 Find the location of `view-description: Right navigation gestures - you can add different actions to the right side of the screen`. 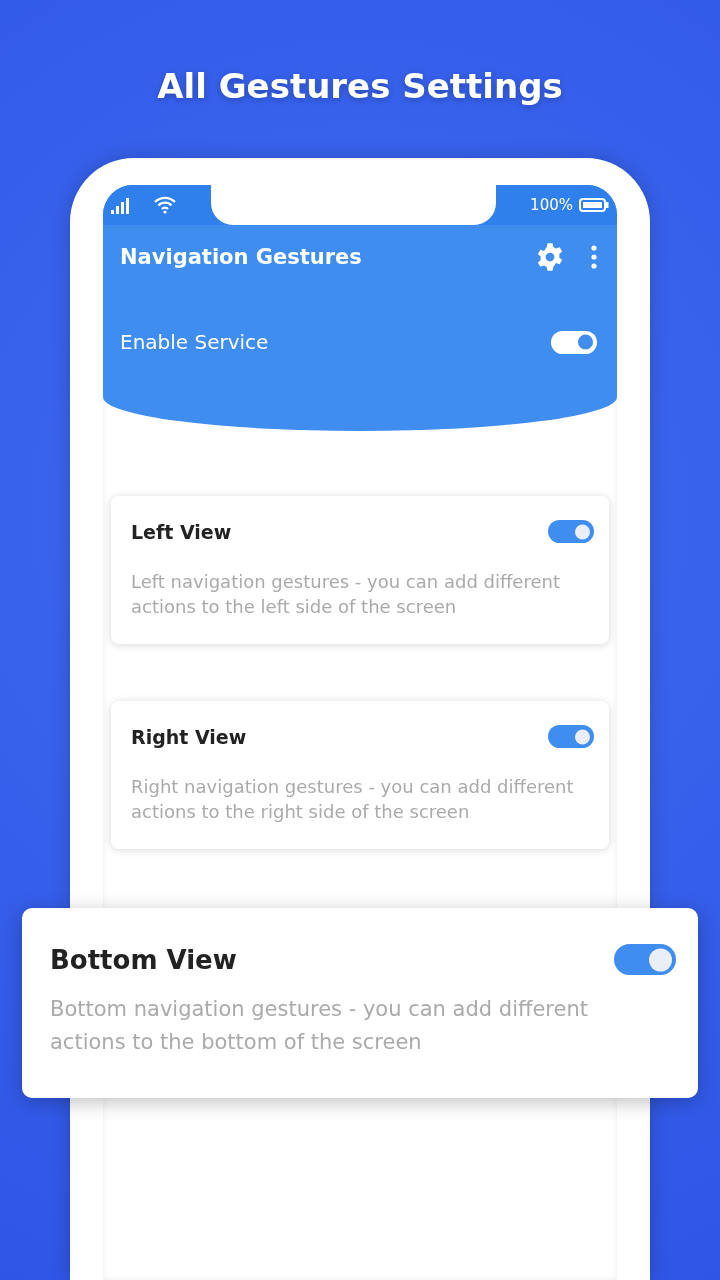

view-description: Right navigation gestures - you can add different actions to the right side of the screen is located at coordinates (353, 800).